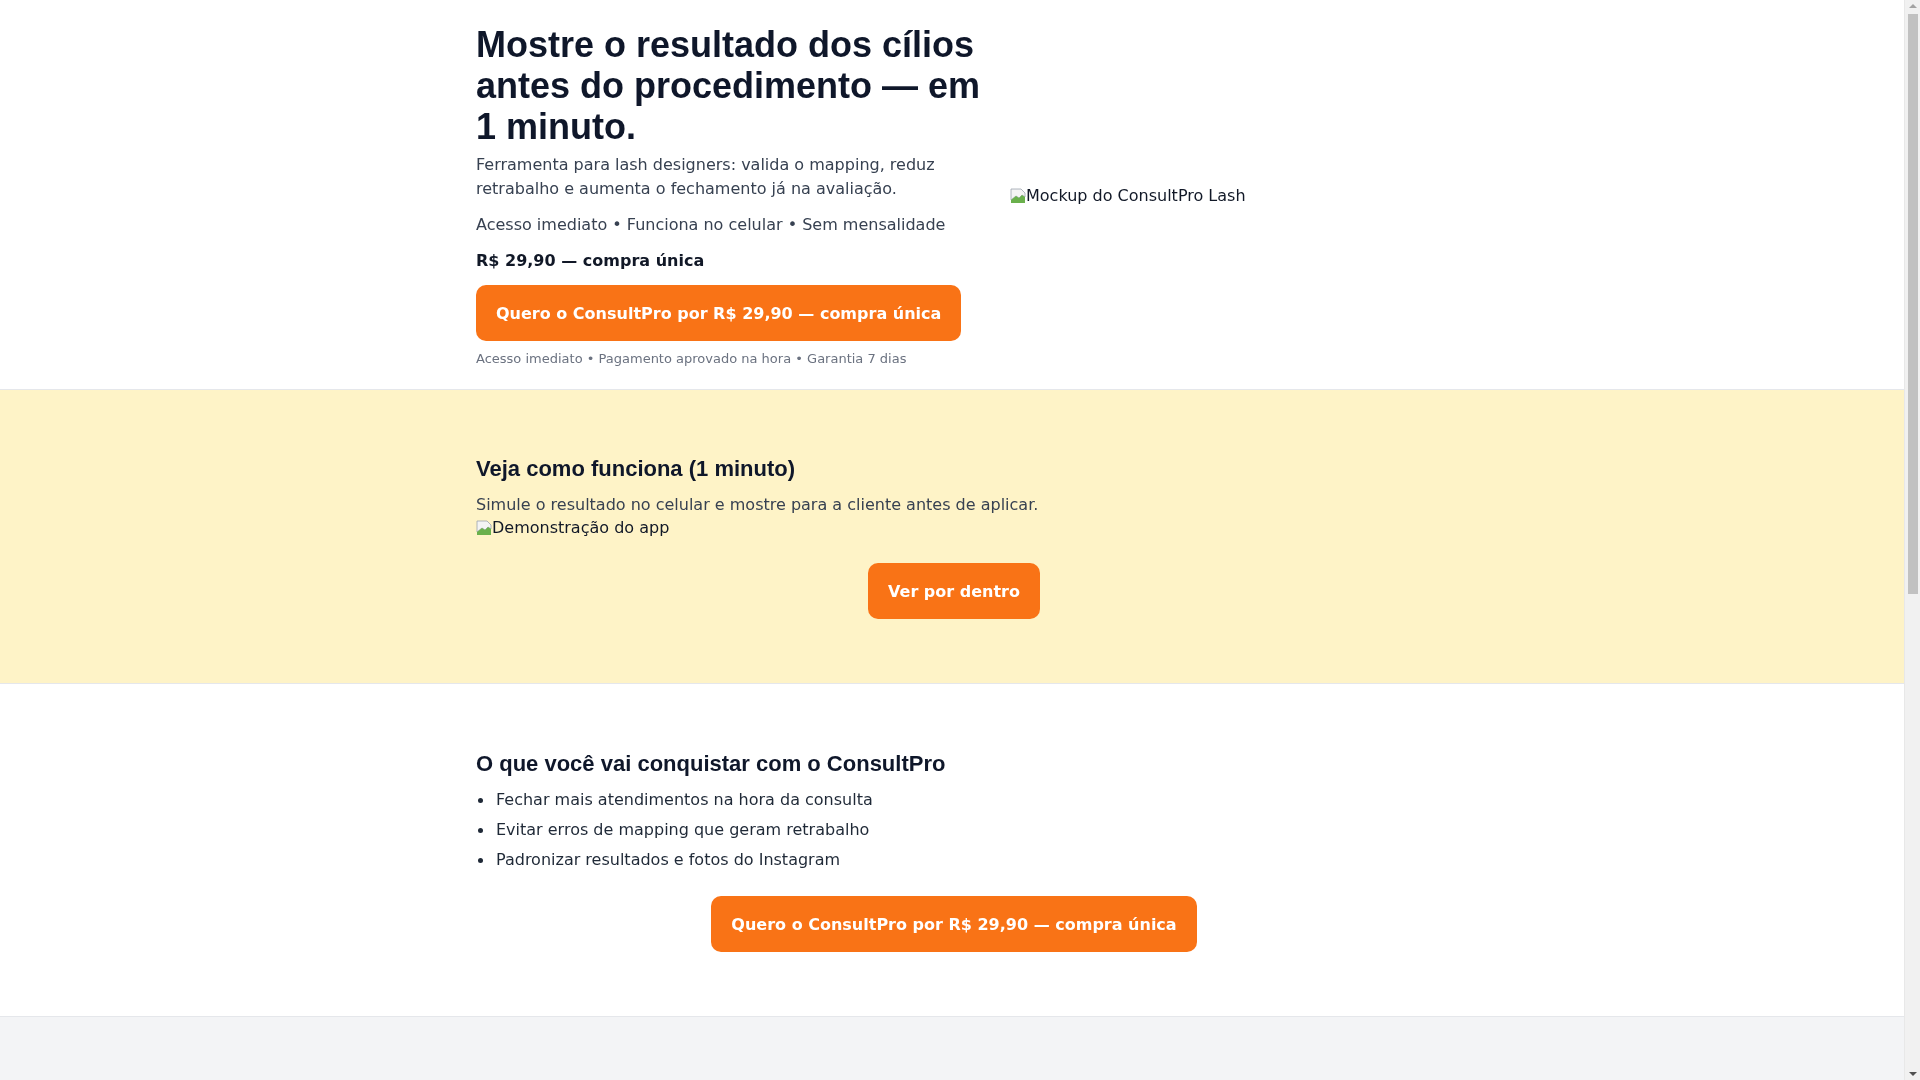  Describe the element at coordinates (954, 591) in the screenshot. I see `view-inside-button: Ver por dentro` at that location.